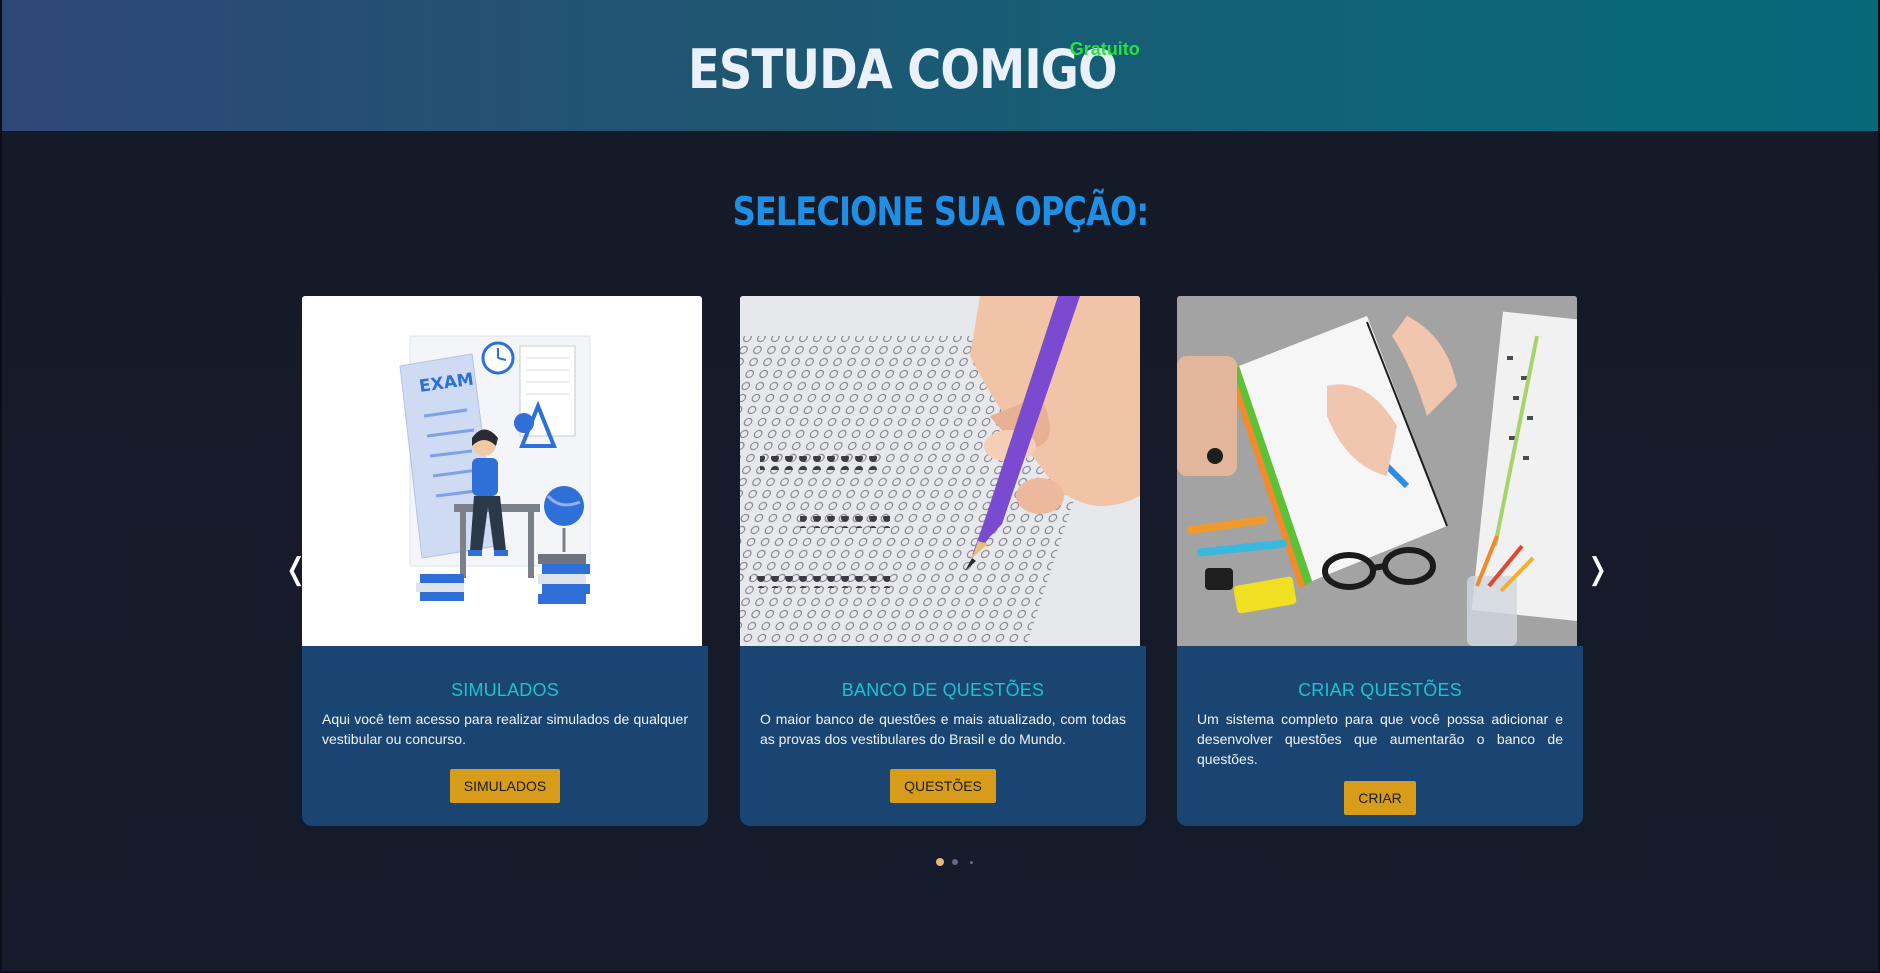 The image size is (1880, 973). I want to click on card-title: SIMULADOS, so click(505, 690).